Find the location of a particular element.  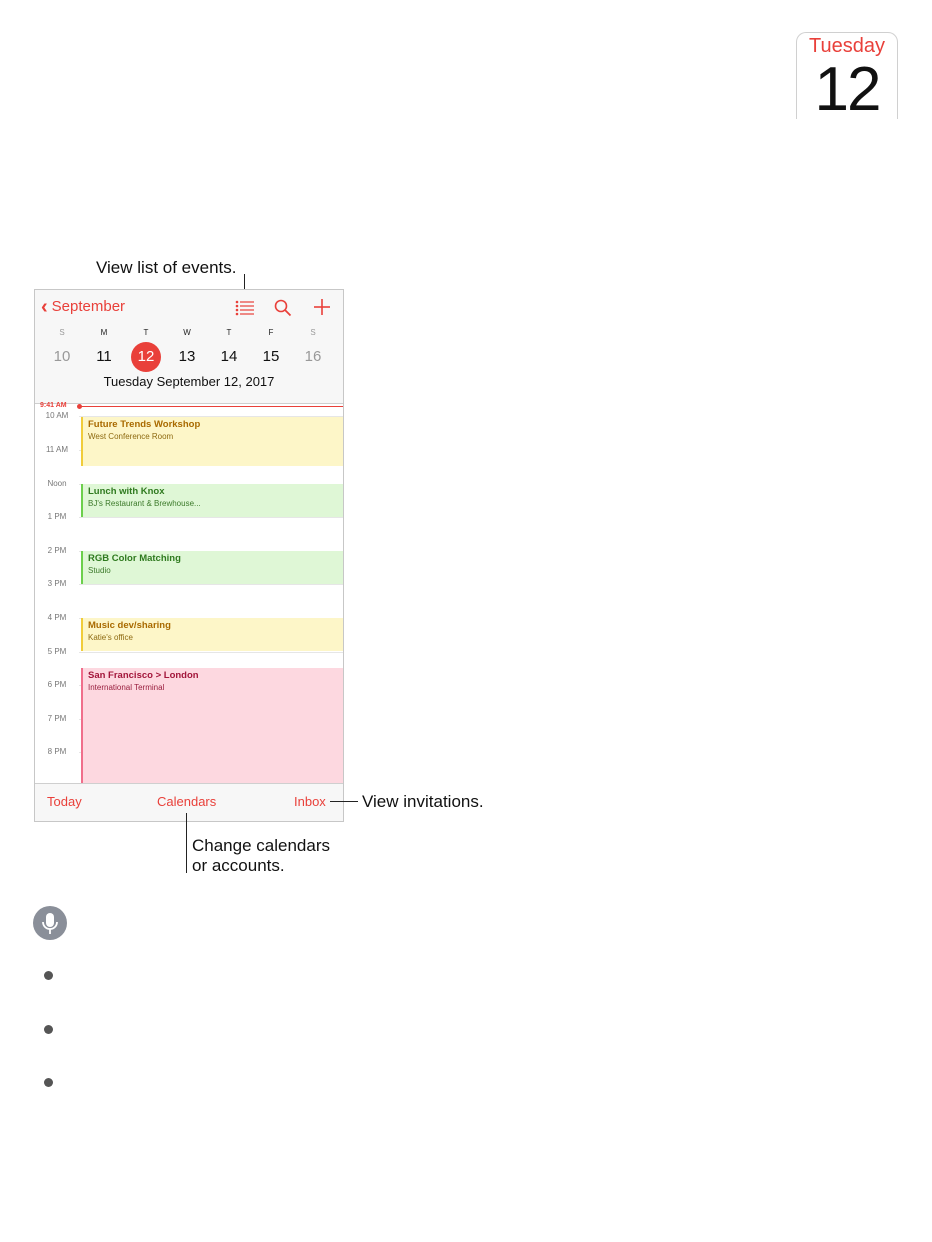

hour-label: 2 PM is located at coordinates (57, 550).